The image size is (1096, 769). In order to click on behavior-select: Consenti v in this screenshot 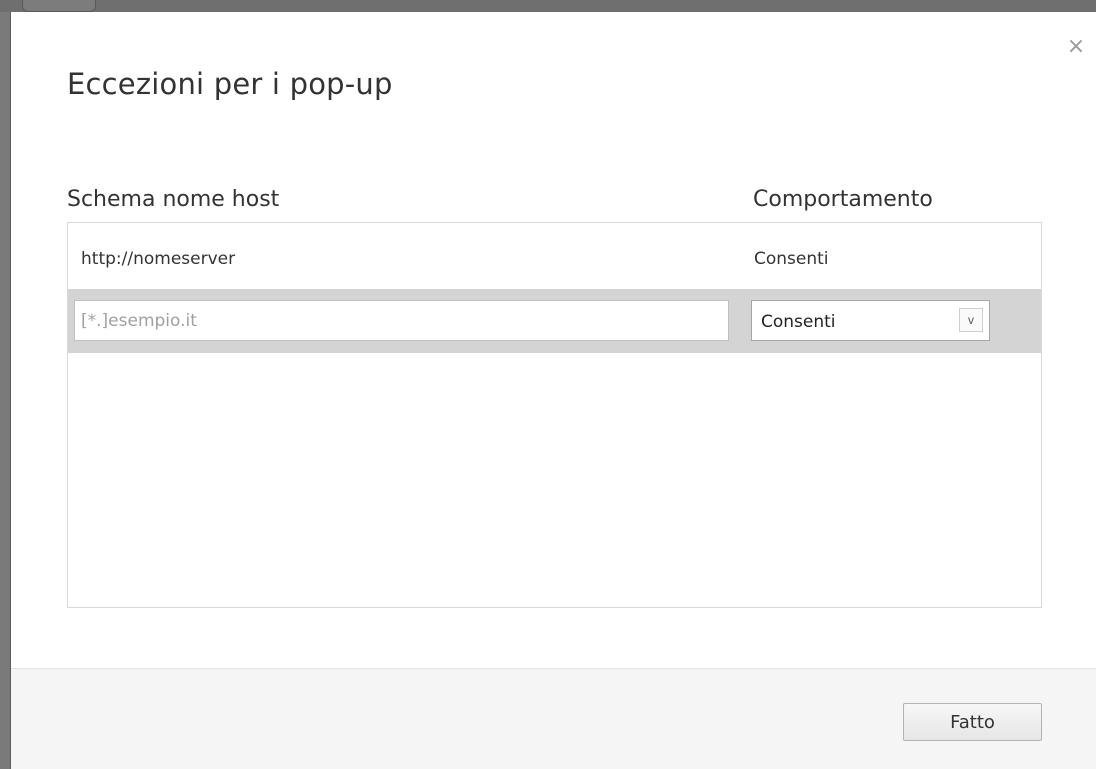, I will do `click(870, 320)`.